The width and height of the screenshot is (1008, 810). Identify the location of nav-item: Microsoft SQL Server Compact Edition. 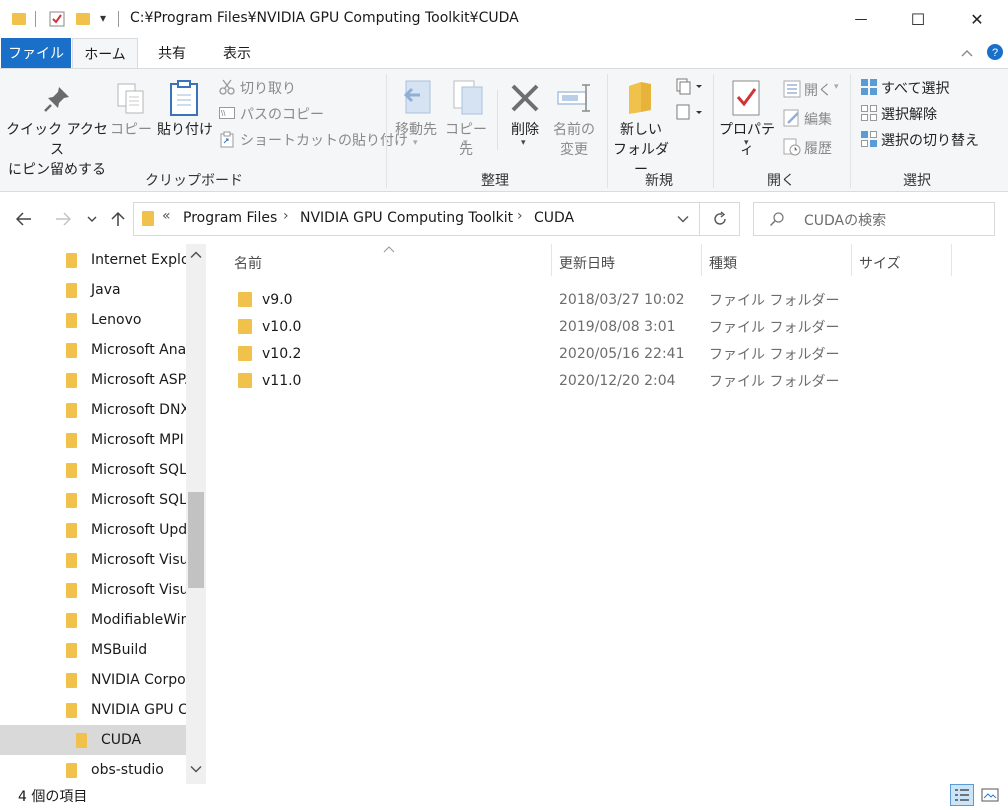
(93, 500).